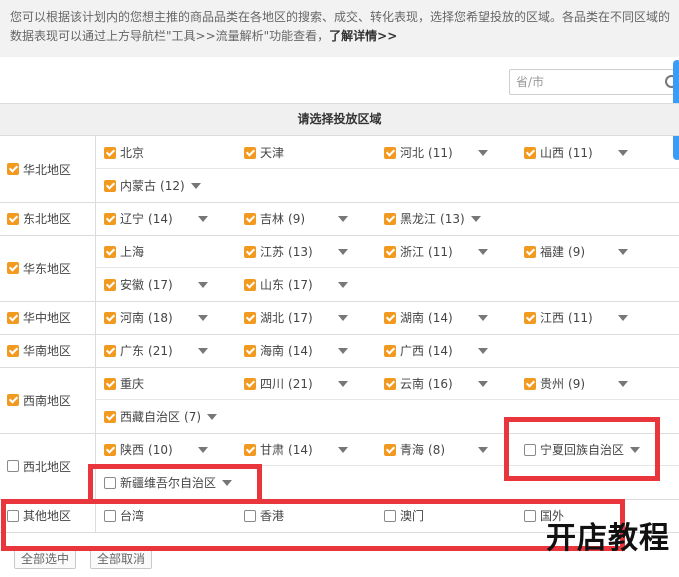 Image resolution: width=679 pixels, height=577 pixels. Describe the element at coordinates (436, 449) in the screenshot. I see `province-option: 青海 (8)` at that location.